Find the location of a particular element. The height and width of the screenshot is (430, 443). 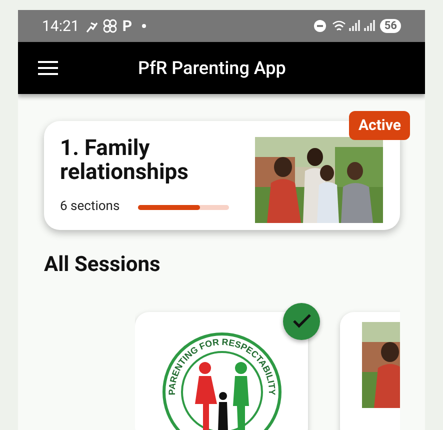

status-badge: Active is located at coordinates (379, 125).